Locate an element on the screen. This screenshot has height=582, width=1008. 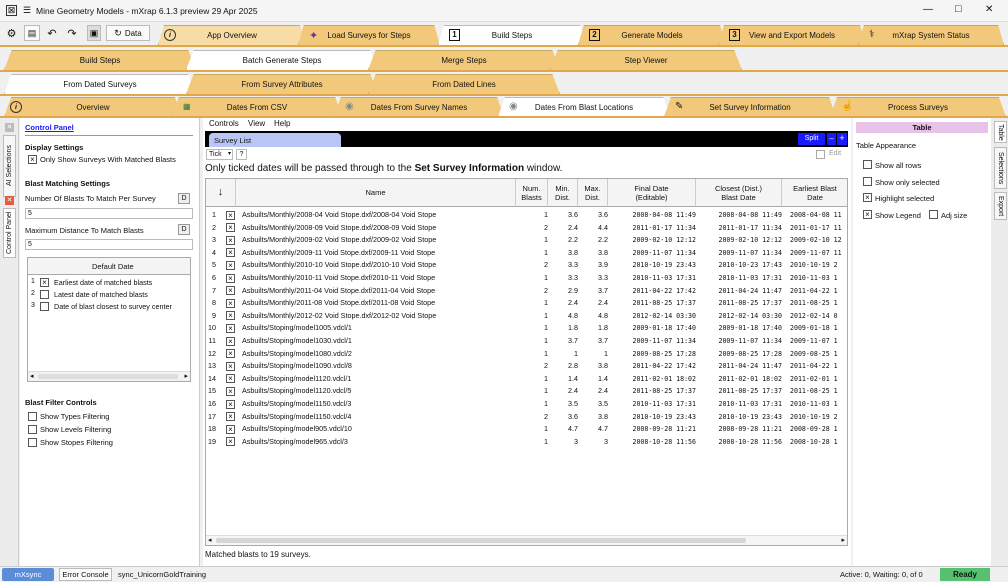
table-row: 3 Date of blast closest to survey center is located at coordinates (109, 307).